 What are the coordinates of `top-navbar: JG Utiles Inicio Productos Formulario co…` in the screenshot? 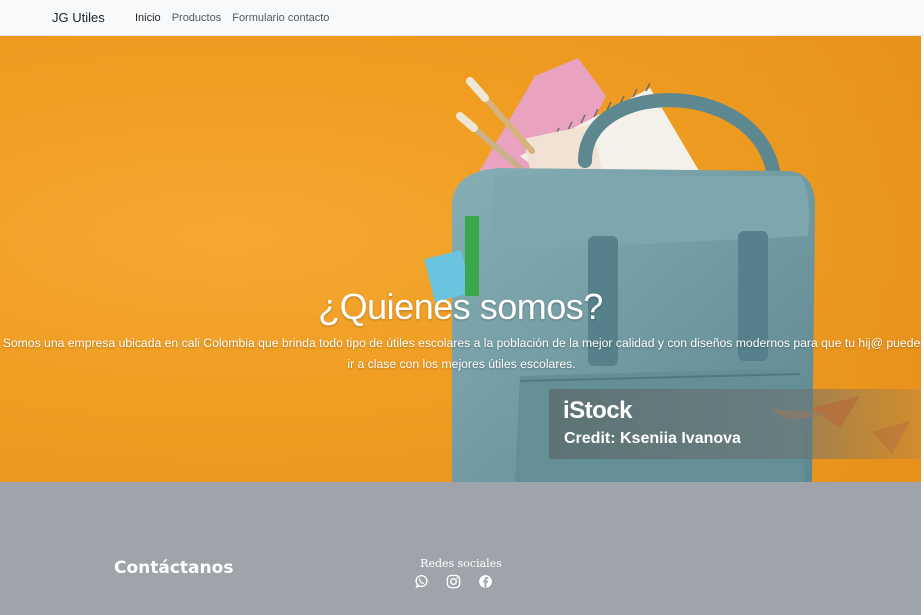 It's located at (462, 18).